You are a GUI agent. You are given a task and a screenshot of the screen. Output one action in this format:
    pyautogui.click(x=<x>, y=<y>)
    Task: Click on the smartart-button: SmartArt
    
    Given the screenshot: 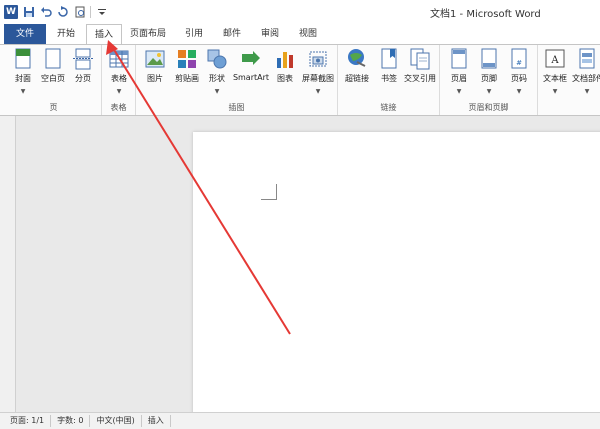 What is the action you would take?
    pyautogui.click(x=251, y=74)
    